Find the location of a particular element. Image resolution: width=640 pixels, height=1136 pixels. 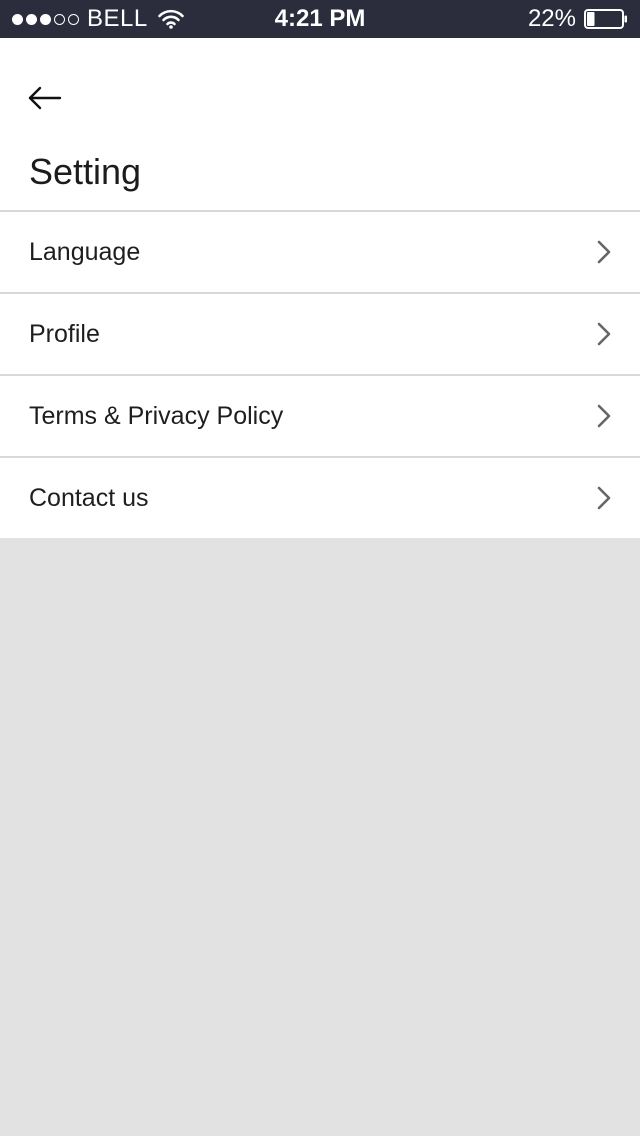

settings-item-profile: Profile is located at coordinates (320, 335).